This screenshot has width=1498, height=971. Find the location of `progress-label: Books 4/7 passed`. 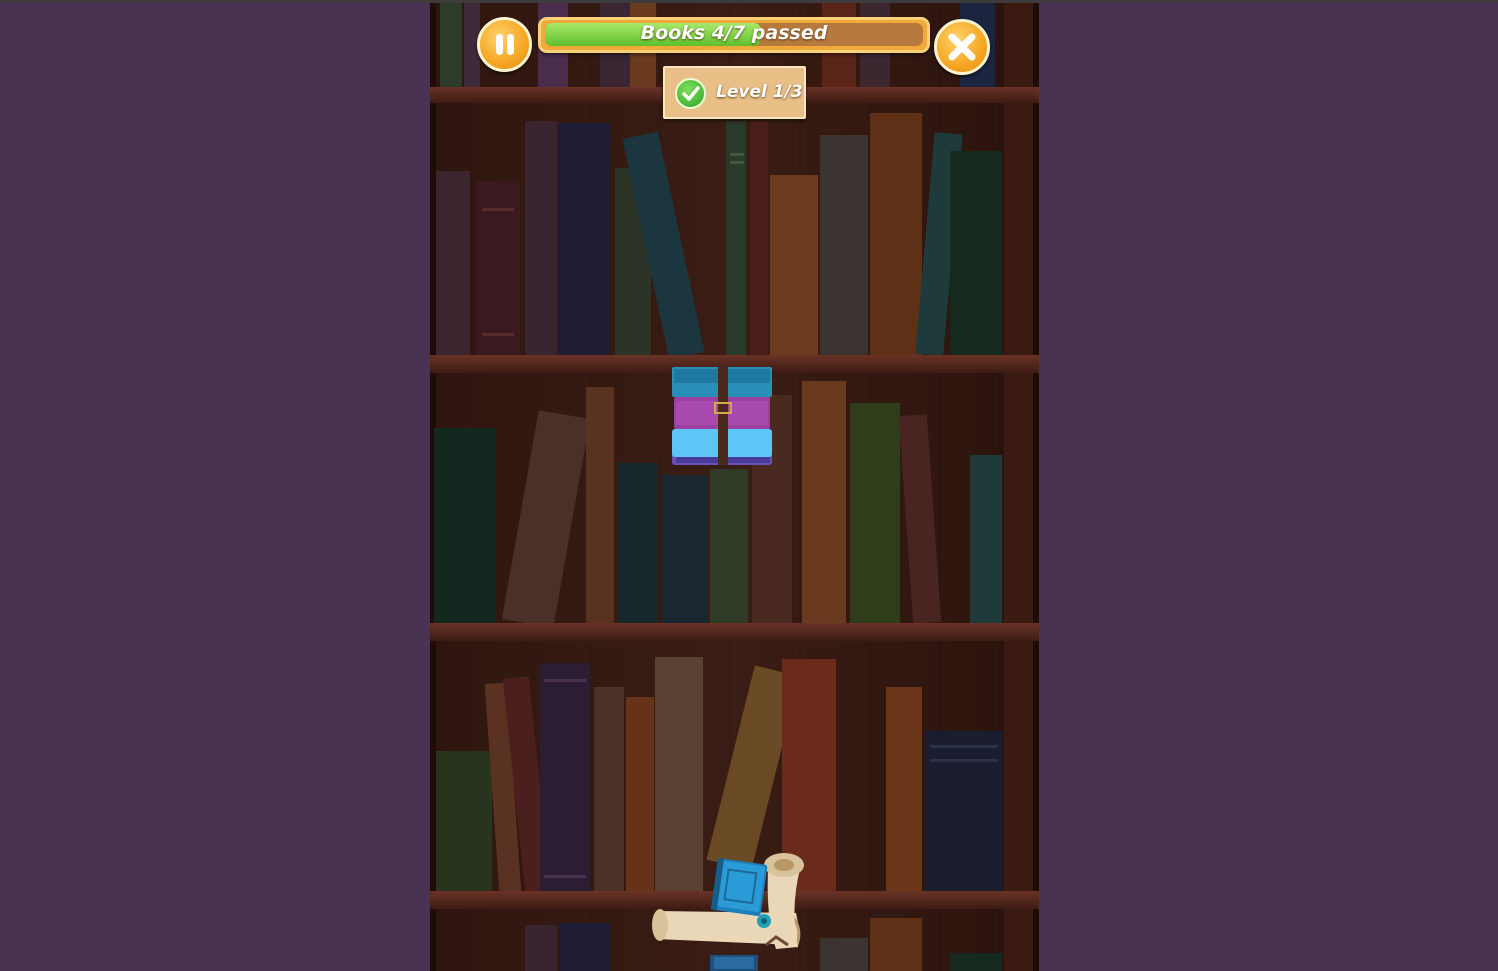

progress-label: Books 4/7 passed is located at coordinates (734, 33).